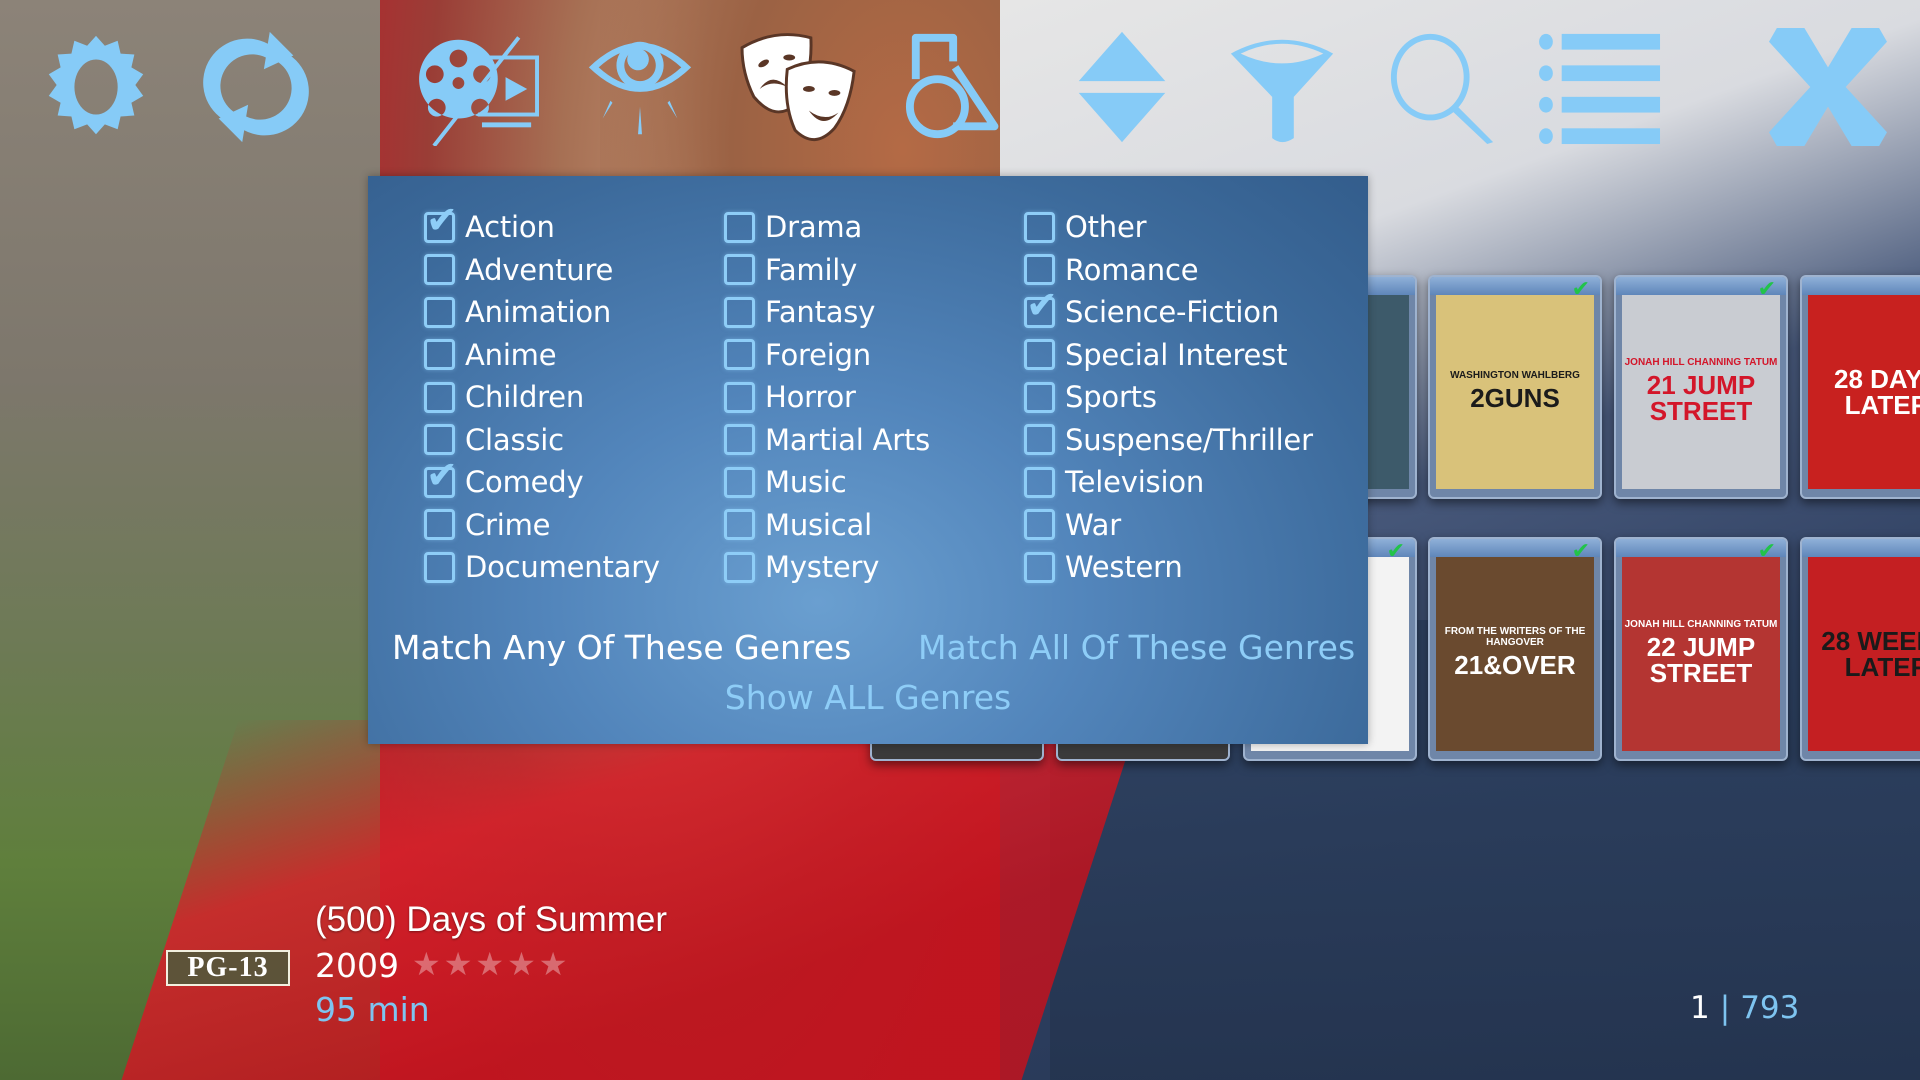  I want to click on genre-option: Mystery, so click(827, 567).